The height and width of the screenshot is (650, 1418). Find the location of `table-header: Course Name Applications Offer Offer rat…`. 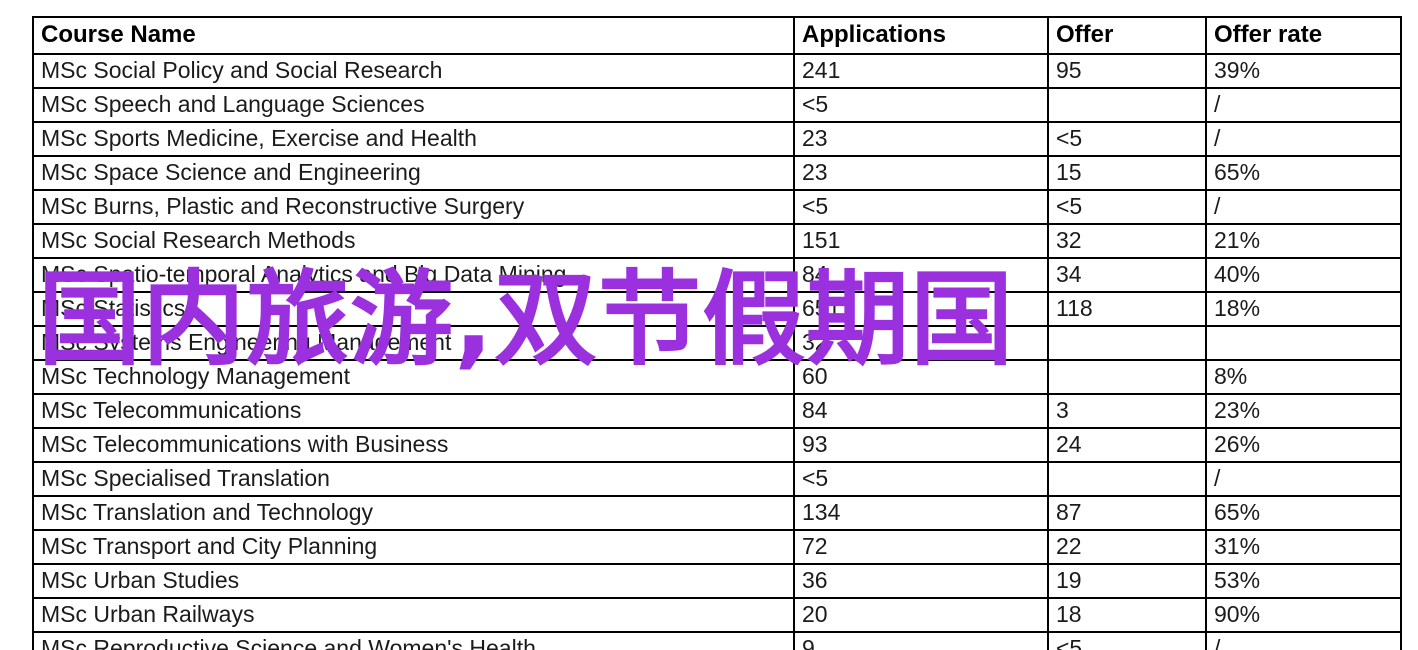

table-header: Course Name Applications Offer Offer rat… is located at coordinates (717, 35).